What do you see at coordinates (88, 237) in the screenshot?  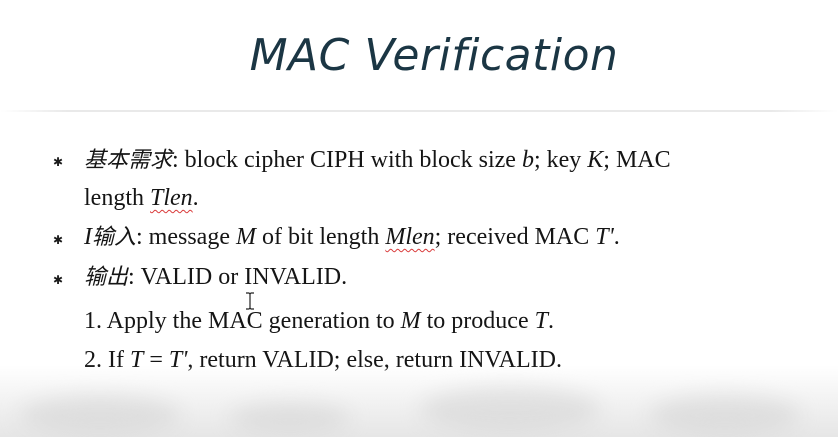 I see `bullet-2-label-prefix: I` at bounding box center [88, 237].